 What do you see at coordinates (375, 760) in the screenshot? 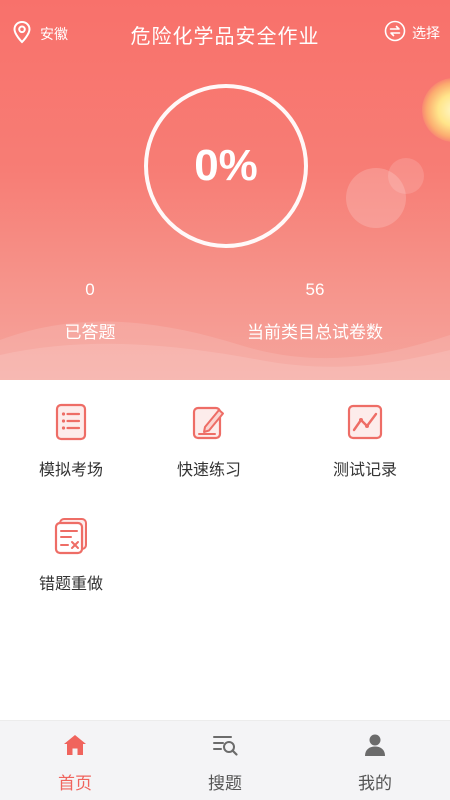
I see `tab-profile: 我的` at bounding box center [375, 760].